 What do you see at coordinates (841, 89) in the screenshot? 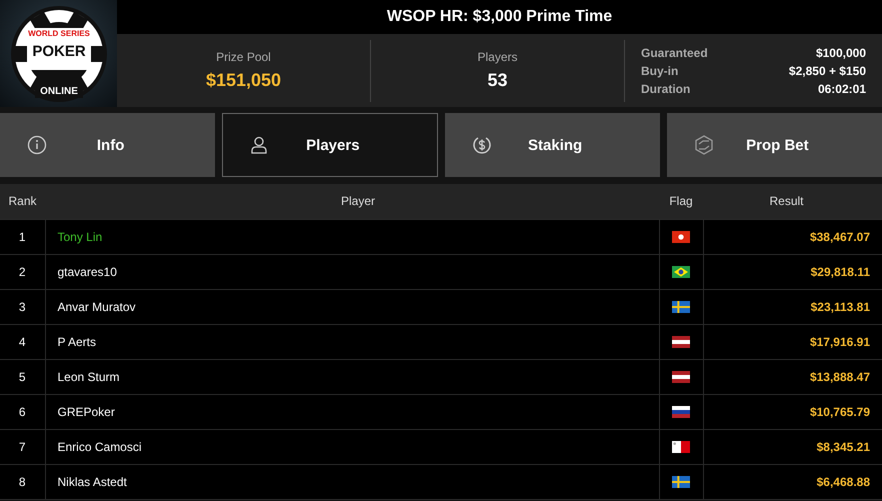
I see `detail-value: 06:02:01` at bounding box center [841, 89].